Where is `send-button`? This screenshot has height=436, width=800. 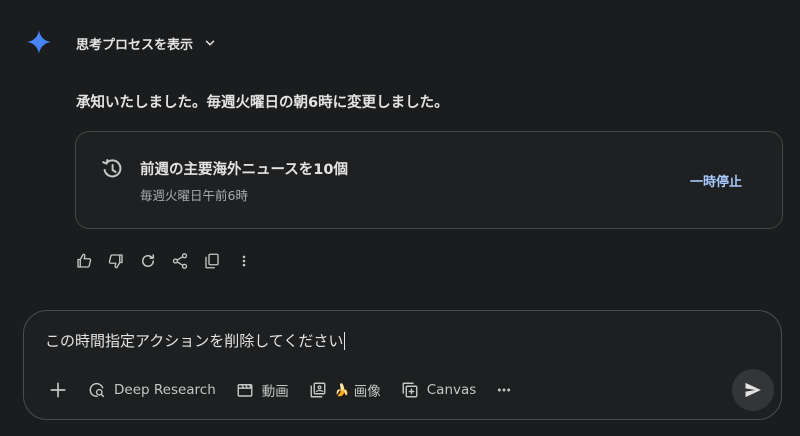
send-button is located at coordinates (753, 390).